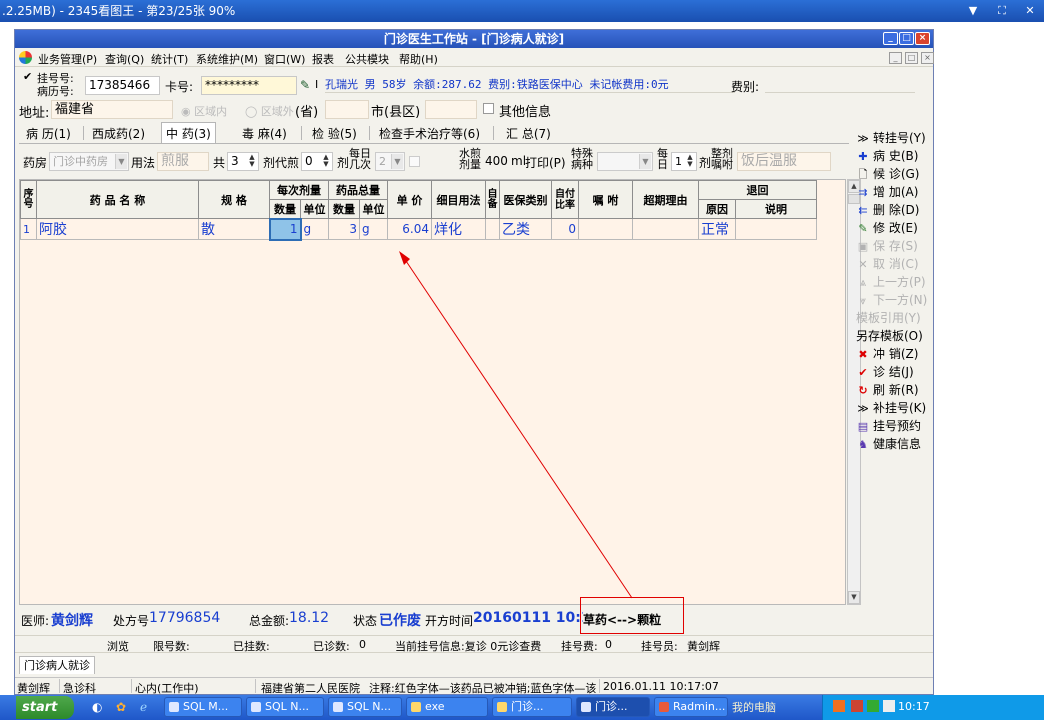  I want to click on annotation-arrow, so click(516, 425).